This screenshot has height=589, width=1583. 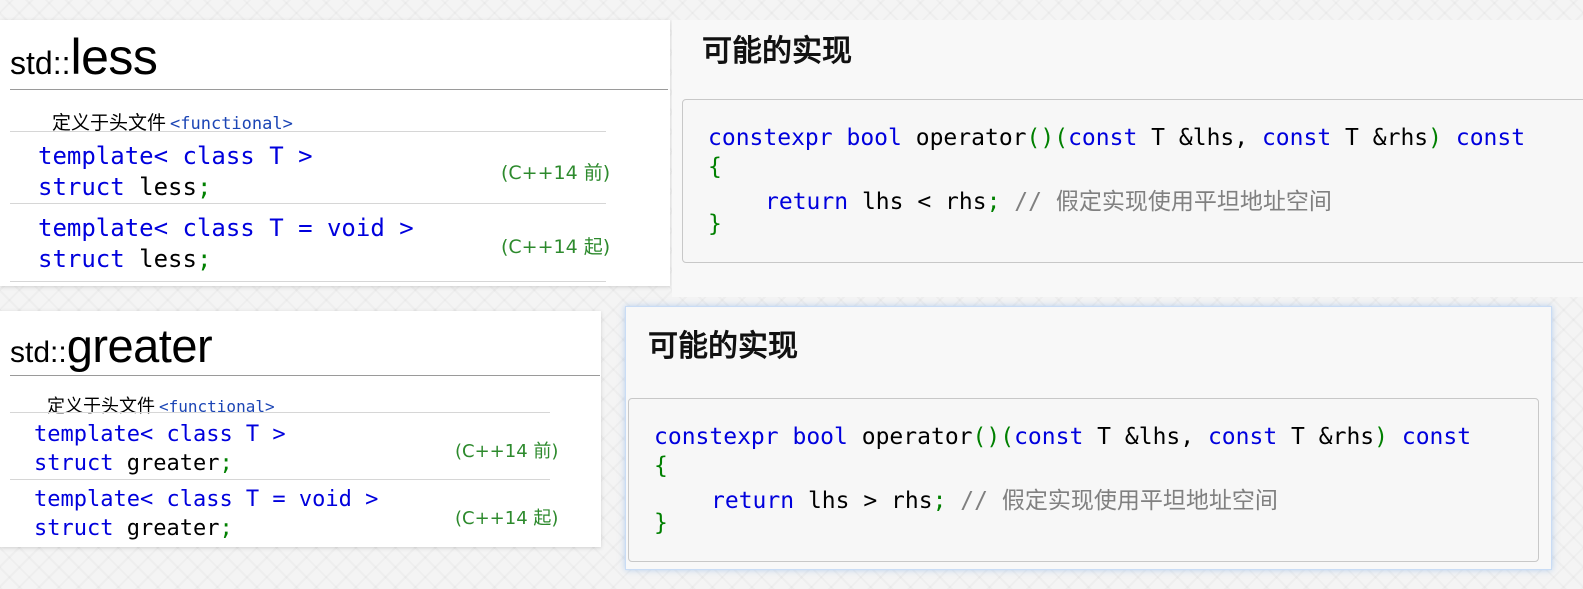 What do you see at coordinates (507, 451) in the screenshot?
I see `greater-decl-1-version-badge: (C++14 前)` at bounding box center [507, 451].